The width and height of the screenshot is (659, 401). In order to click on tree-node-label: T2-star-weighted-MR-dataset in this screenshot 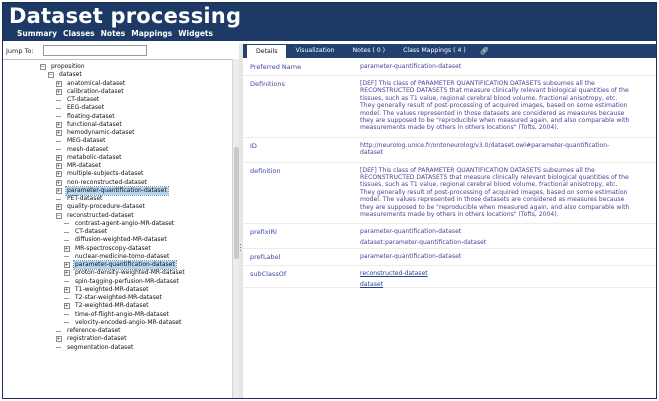, I will do `click(118, 298)`.